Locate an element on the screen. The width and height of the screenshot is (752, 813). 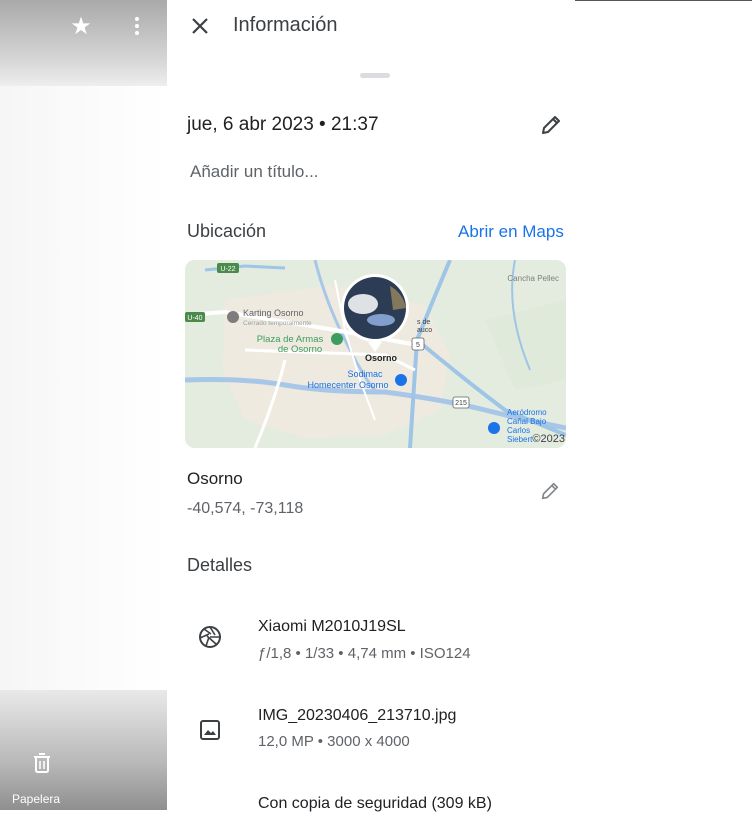
map-label-cancha: Cancha Pellec is located at coordinates (533, 278).